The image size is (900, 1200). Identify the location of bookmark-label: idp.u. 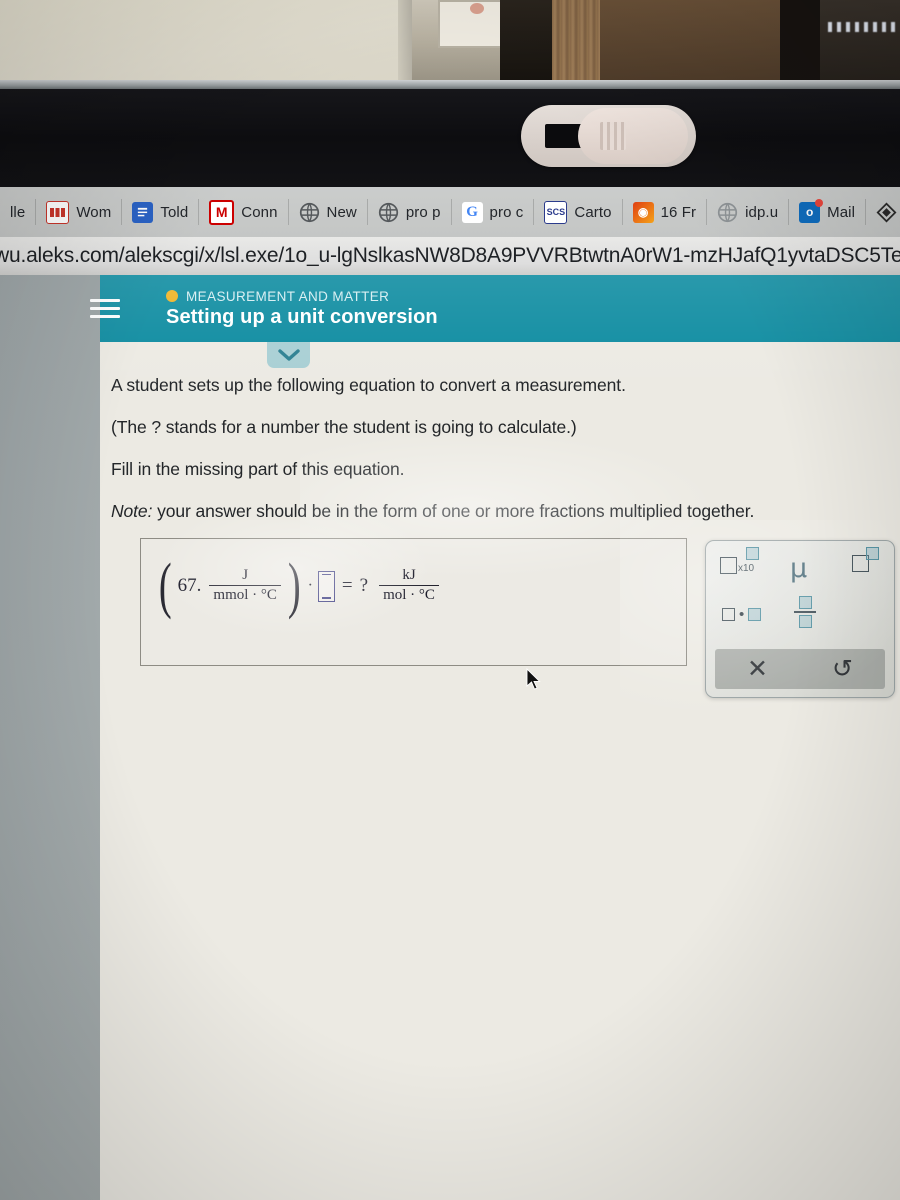
(762, 212).